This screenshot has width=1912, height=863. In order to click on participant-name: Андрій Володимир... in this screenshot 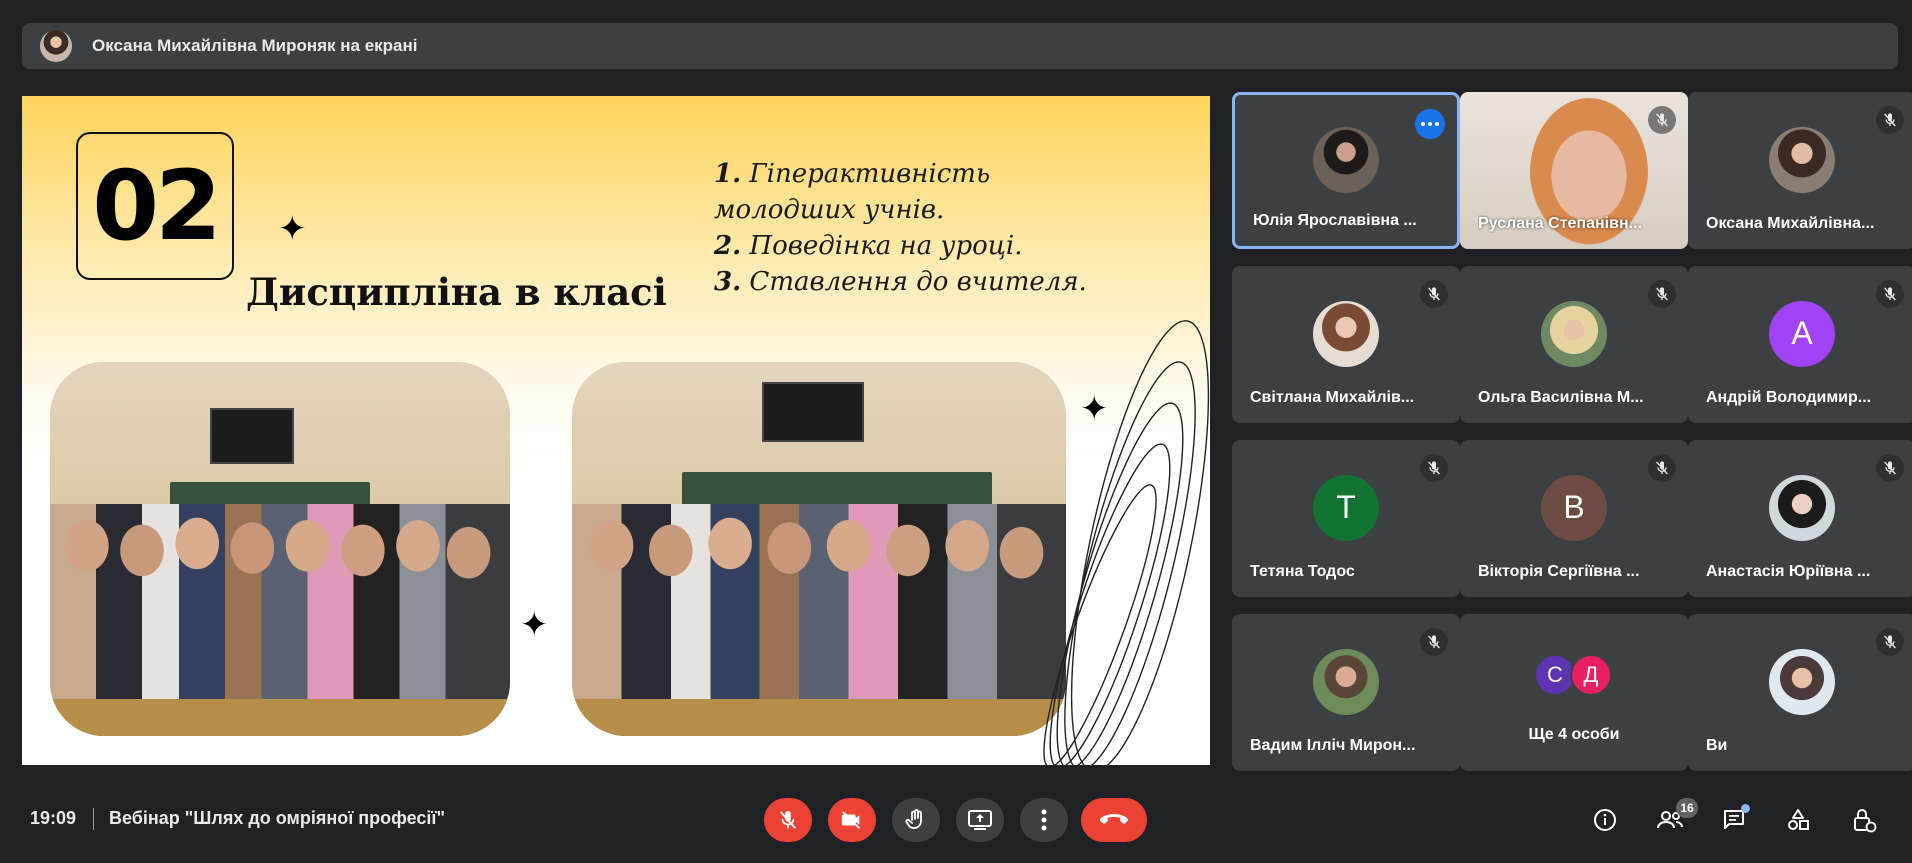, I will do `click(1789, 397)`.